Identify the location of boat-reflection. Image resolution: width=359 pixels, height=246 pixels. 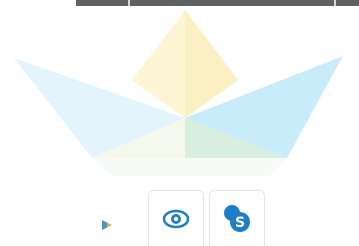
(189, 167).